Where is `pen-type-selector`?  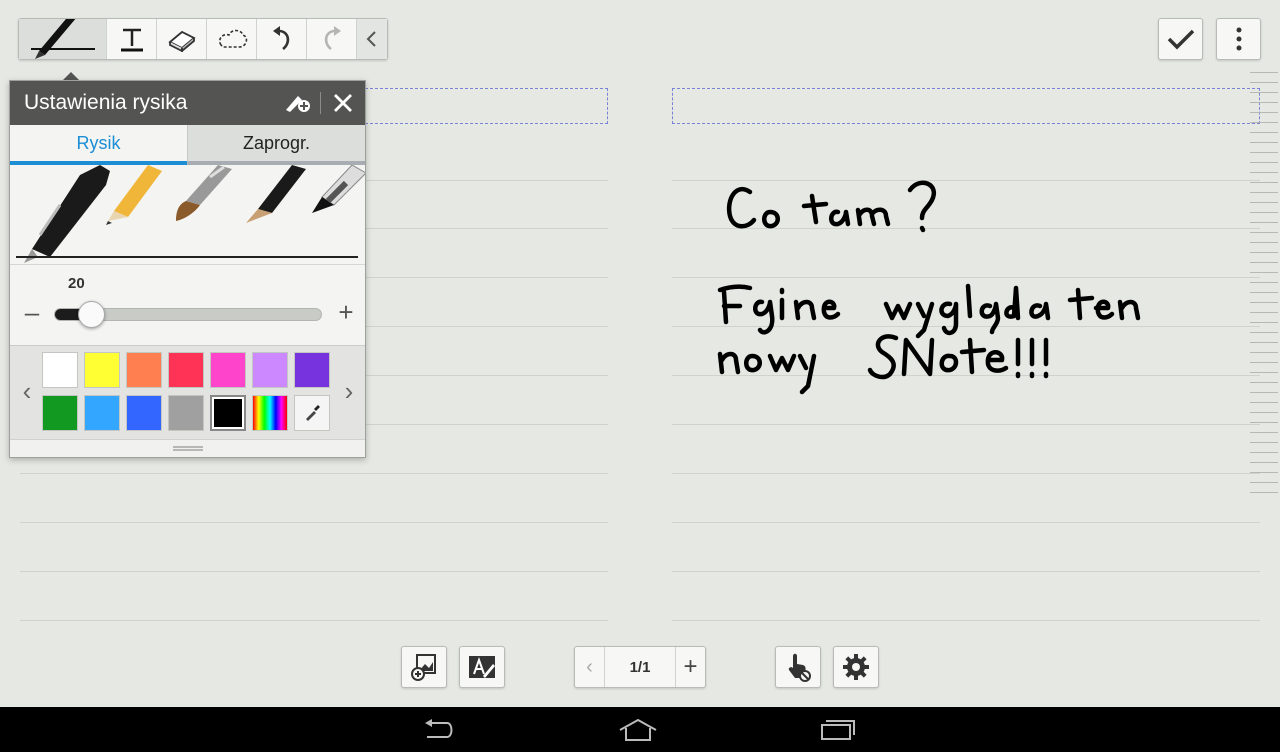
pen-type-selector is located at coordinates (188, 214).